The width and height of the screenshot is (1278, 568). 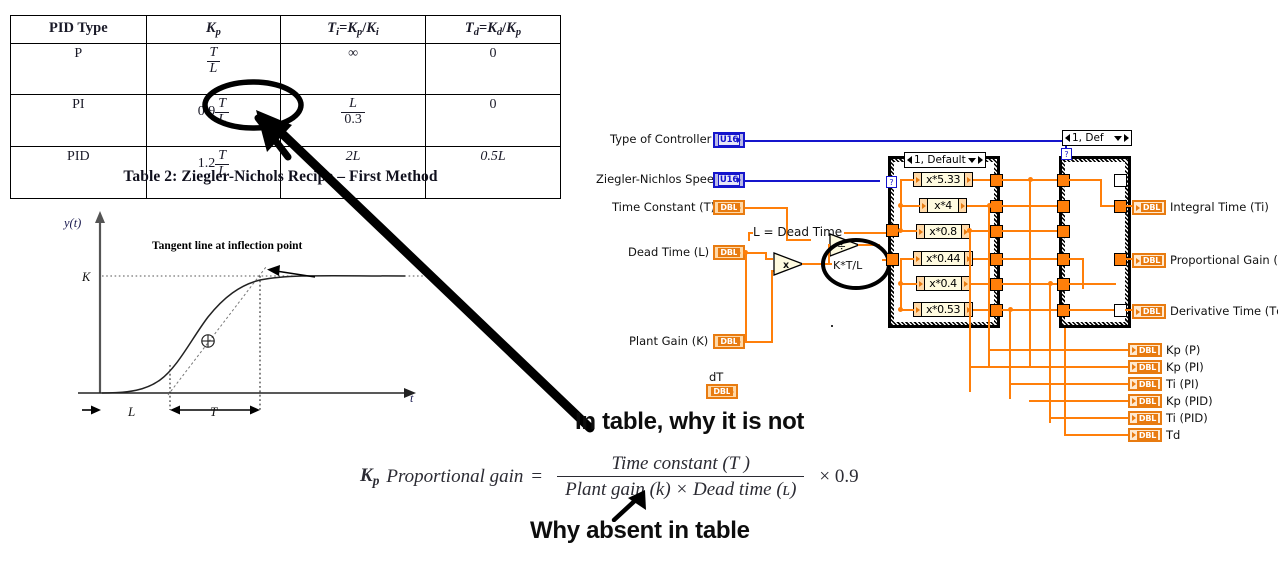 I want to click on control-terminal-plant-gain: DBL, so click(x=729, y=341).